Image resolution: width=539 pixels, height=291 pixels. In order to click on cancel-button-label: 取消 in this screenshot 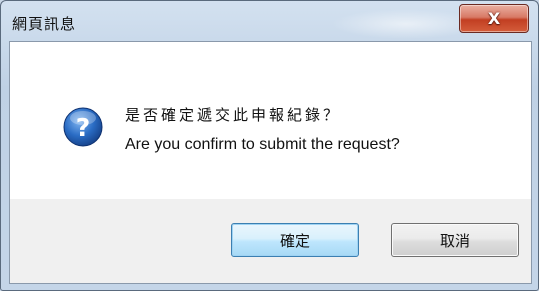, I will do `click(454, 240)`.